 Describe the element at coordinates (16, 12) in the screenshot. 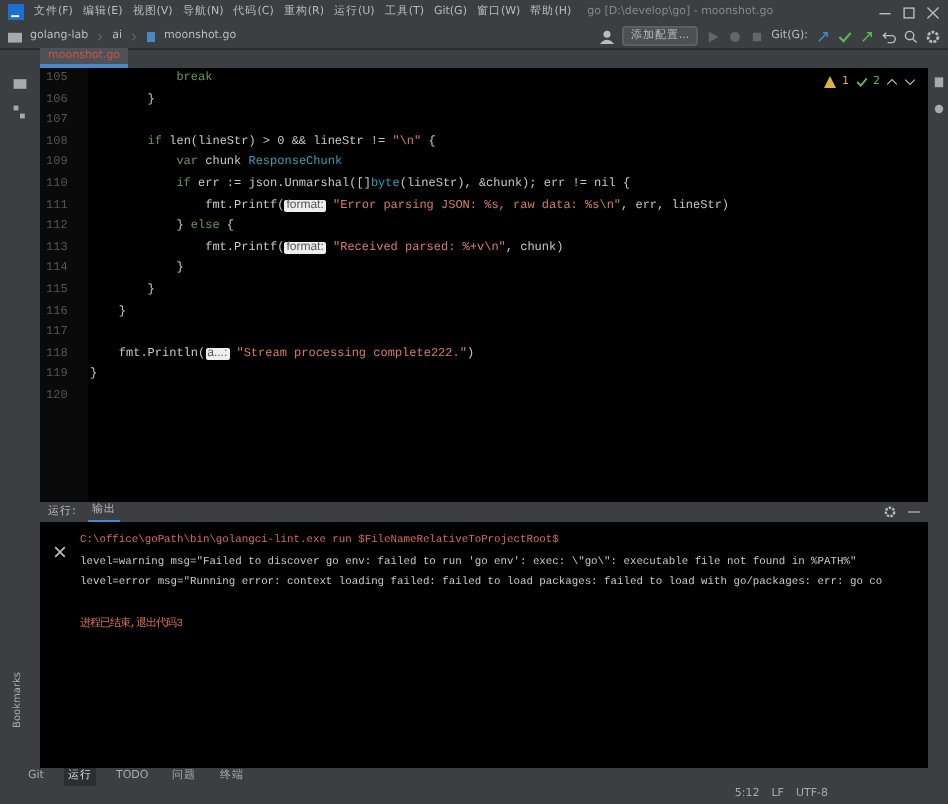

I see `app-logo-icon` at that location.